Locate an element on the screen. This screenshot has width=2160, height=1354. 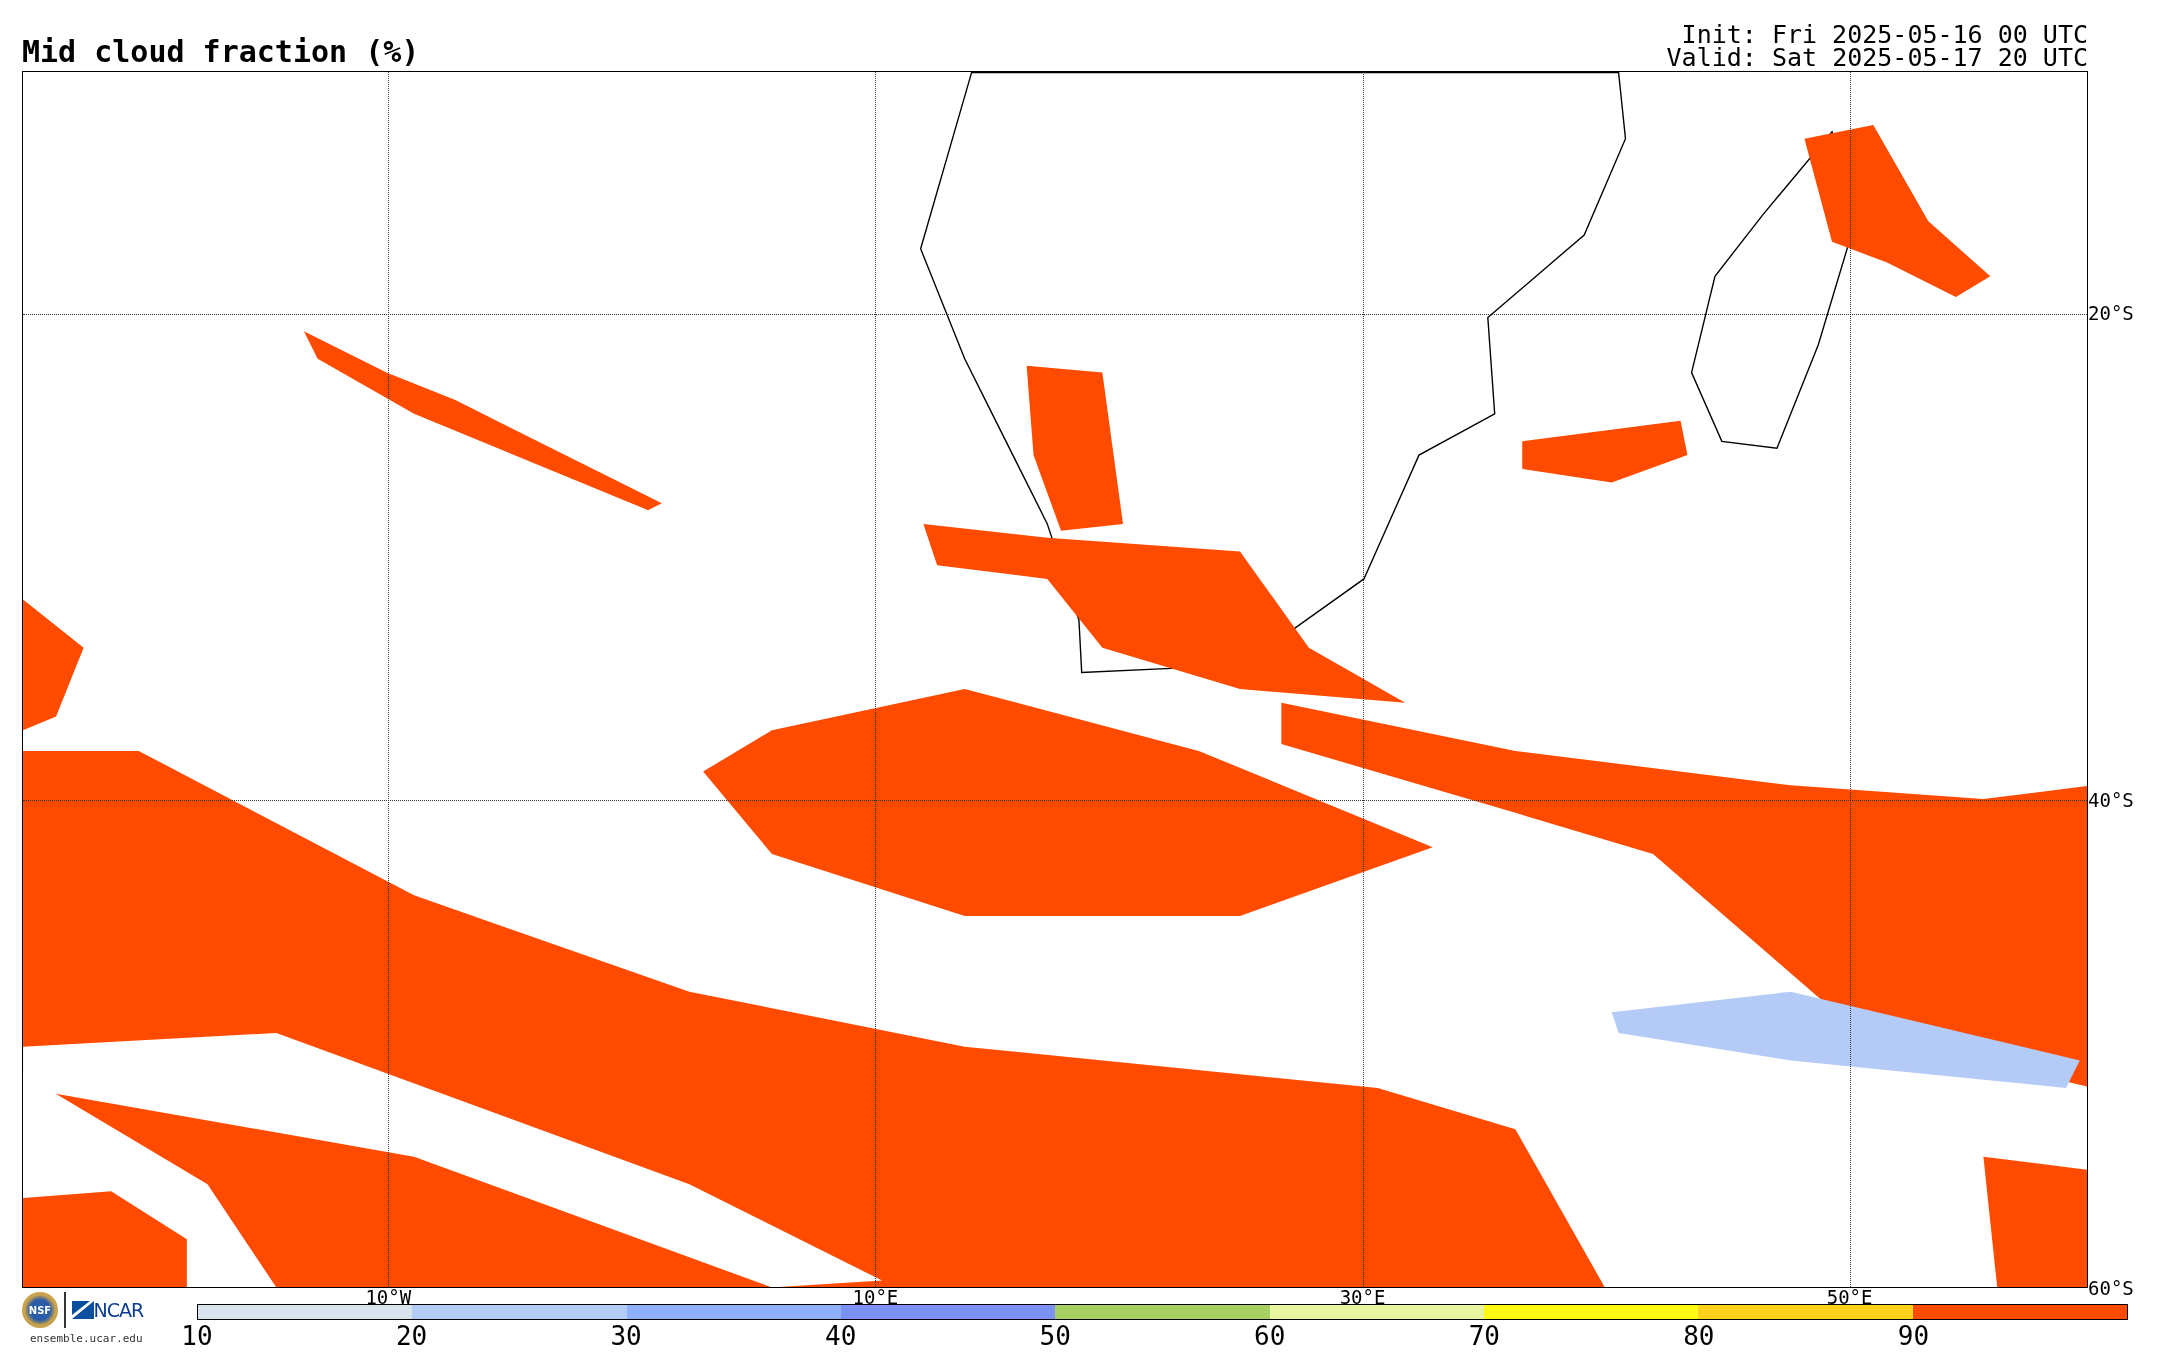
latitude-label: 40°S is located at coordinates (2111, 799).